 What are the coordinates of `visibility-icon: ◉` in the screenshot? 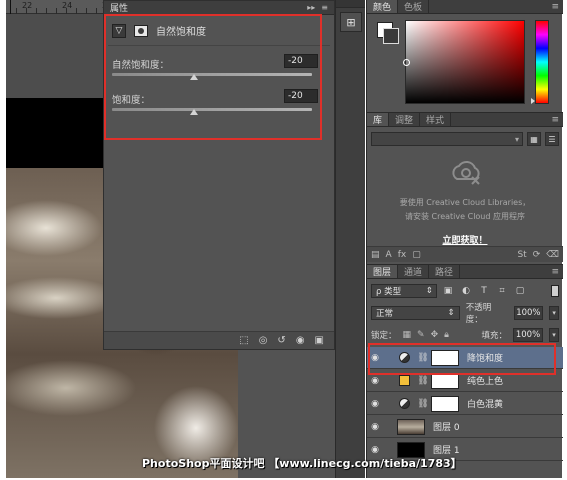 It's located at (300, 340).